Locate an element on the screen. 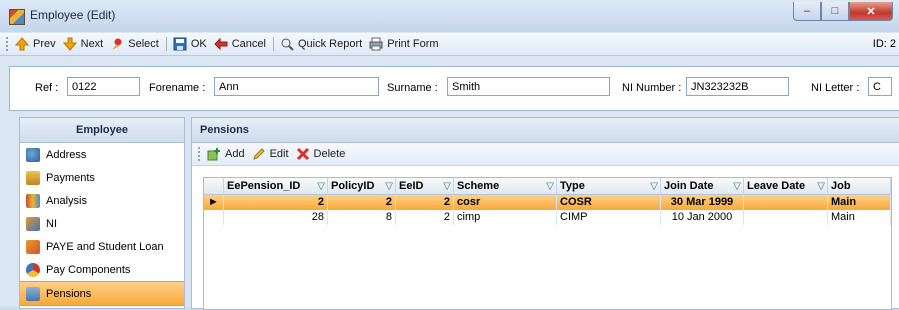 The width and height of the screenshot is (899, 310). table-cell: 30 Mar 1999 is located at coordinates (702, 202).